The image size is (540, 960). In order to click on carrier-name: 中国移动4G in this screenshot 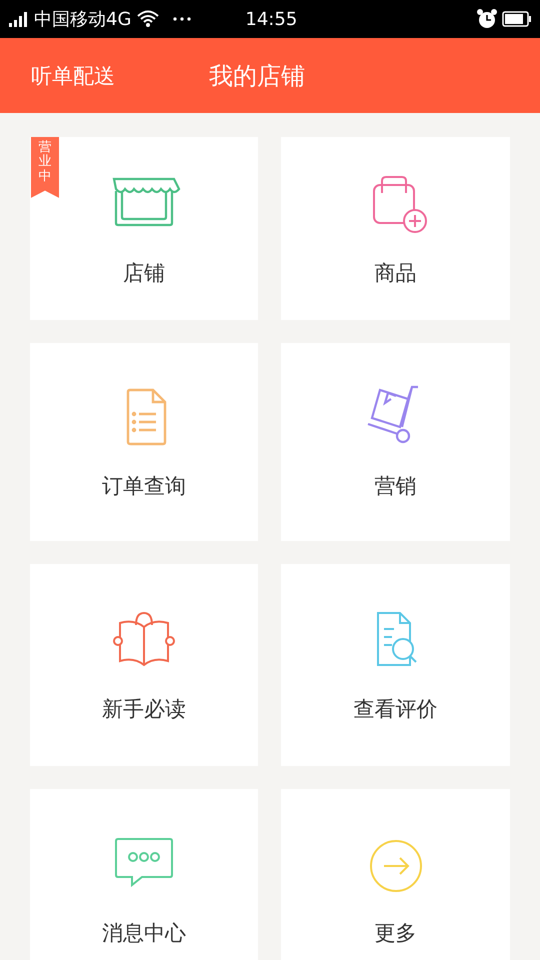, I will do `click(83, 19)`.